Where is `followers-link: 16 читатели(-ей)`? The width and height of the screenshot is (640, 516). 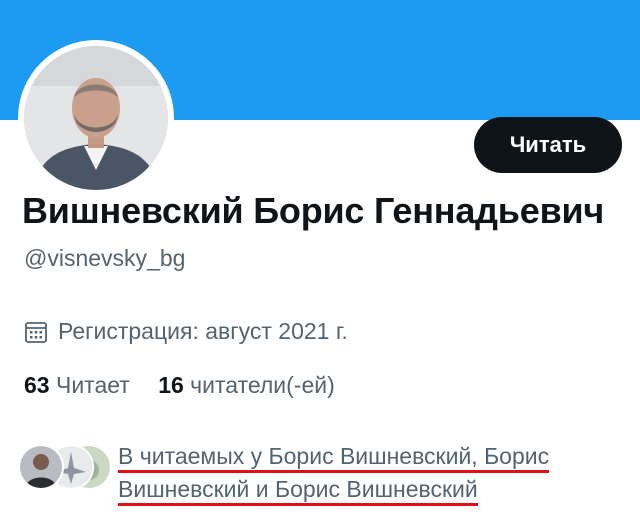
followers-link: 16 читатели(-ей) is located at coordinates (246, 385).